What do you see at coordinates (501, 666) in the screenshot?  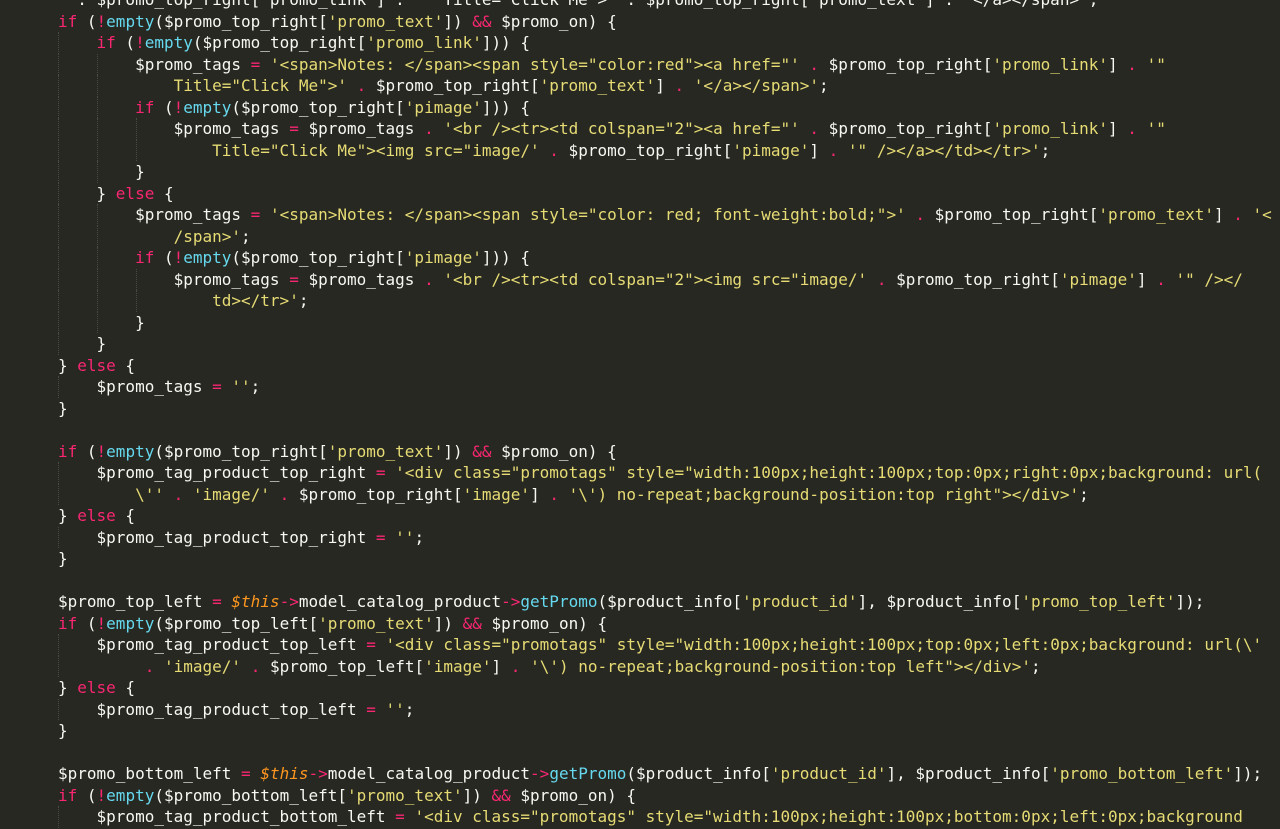 I see `code-token: ]` at bounding box center [501, 666].